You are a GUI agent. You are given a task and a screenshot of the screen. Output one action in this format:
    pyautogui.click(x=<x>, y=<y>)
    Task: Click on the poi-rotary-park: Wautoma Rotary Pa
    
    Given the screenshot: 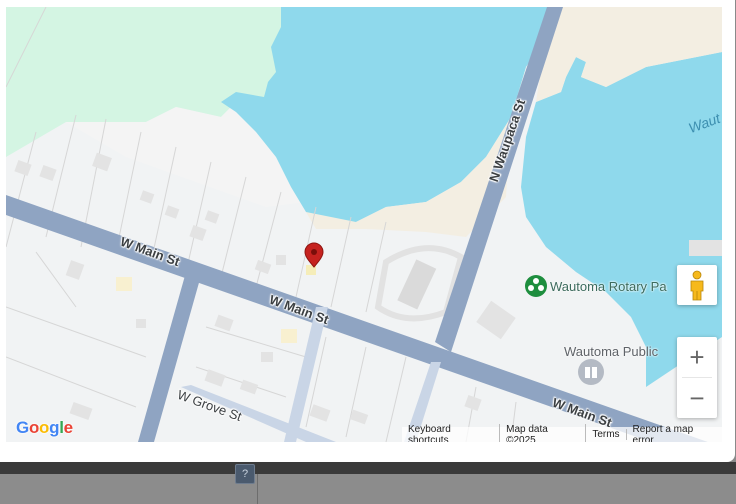 What is the action you would take?
    pyautogui.click(x=608, y=286)
    